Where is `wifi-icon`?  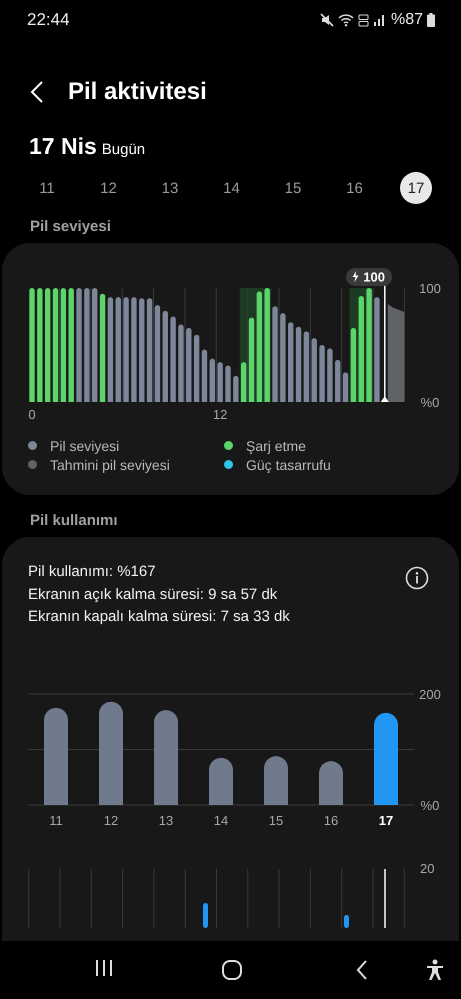 wifi-icon is located at coordinates (346, 20).